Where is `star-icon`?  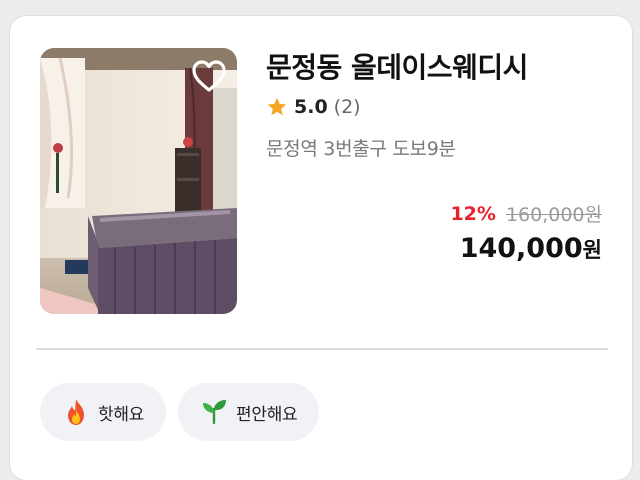 star-icon is located at coordinates (277, 106).